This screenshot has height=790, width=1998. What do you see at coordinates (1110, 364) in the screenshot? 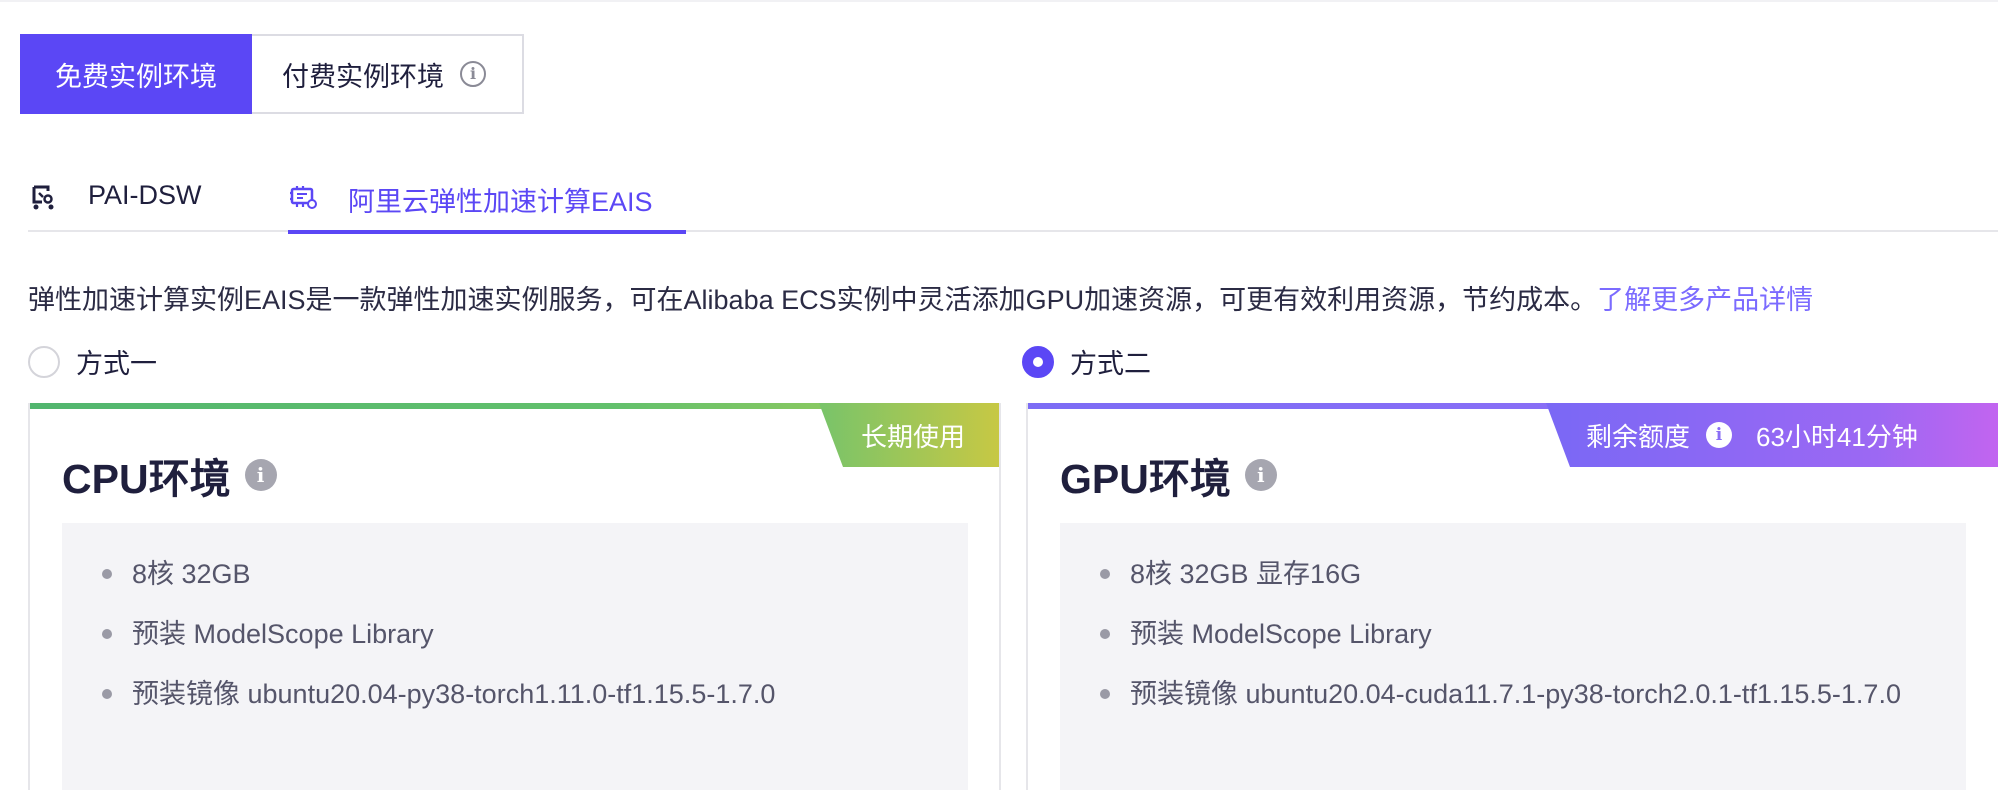
I see `option-two-label: 方式二` at bounding box center [1110, 364].